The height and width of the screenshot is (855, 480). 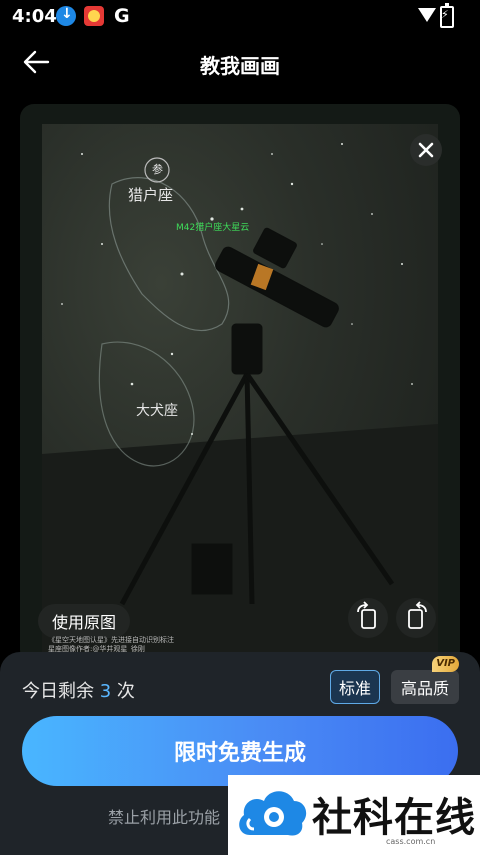 I want to click on wifi-icon, so click(x=427, y=15).